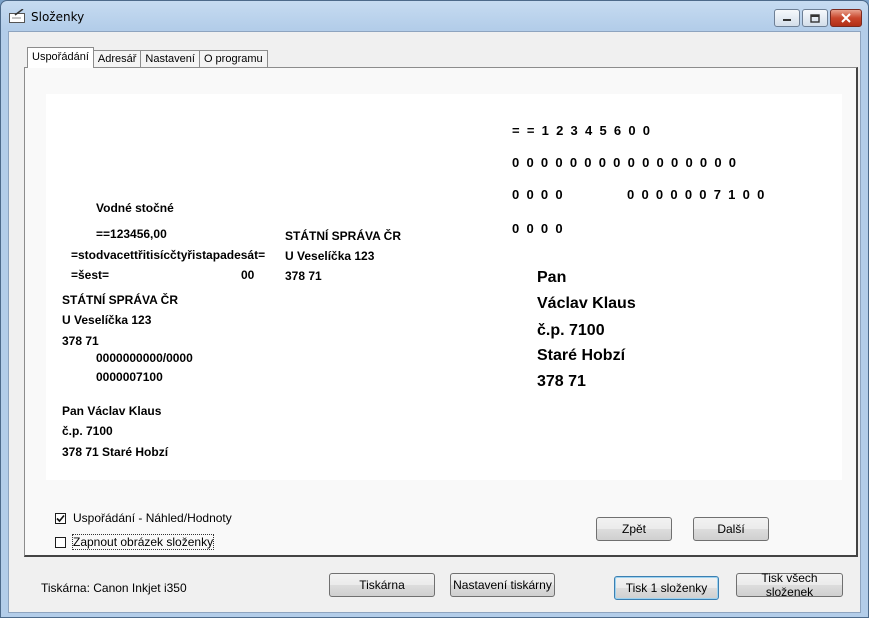 This screenshot has height=618, width=869. I want to click on tab-adresar: Adresář, so click(117, 59).